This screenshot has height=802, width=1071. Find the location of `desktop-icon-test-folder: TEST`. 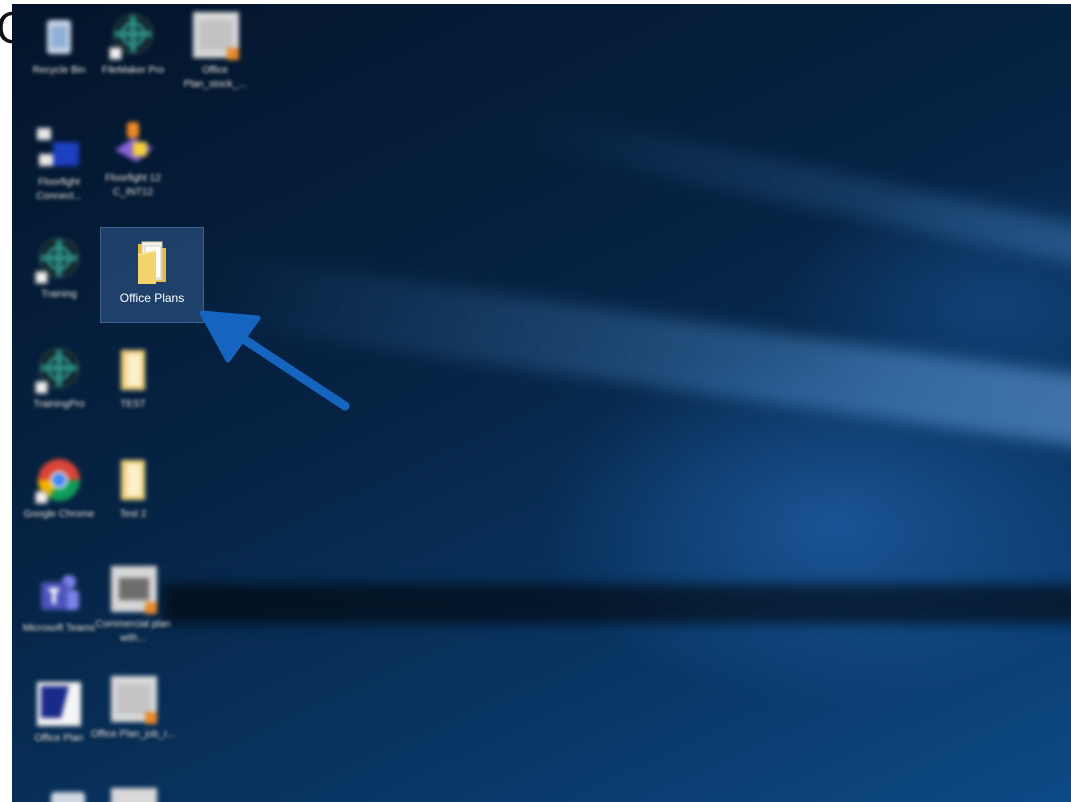

desktop-icon-test-folder: TEST is located at coordinates (133, 379).